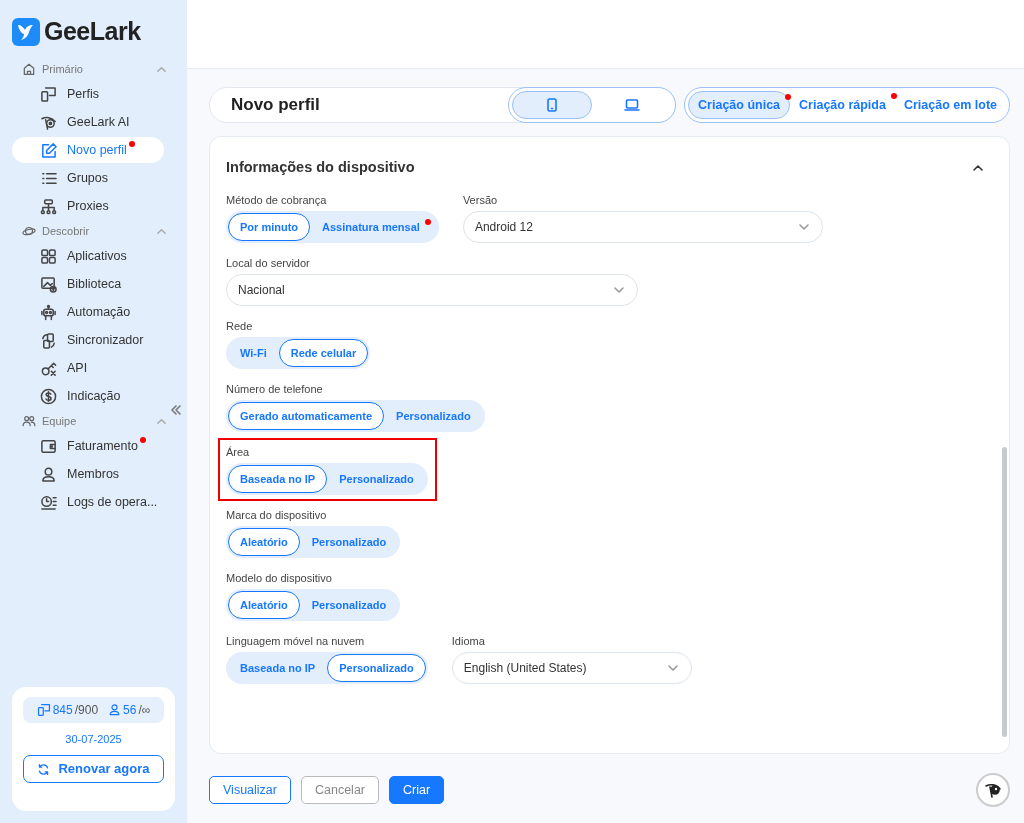 The image size is (1024, 823). Describe the element at coordinates (29, 421) in the screenshot. I see `team-icon` at that location.